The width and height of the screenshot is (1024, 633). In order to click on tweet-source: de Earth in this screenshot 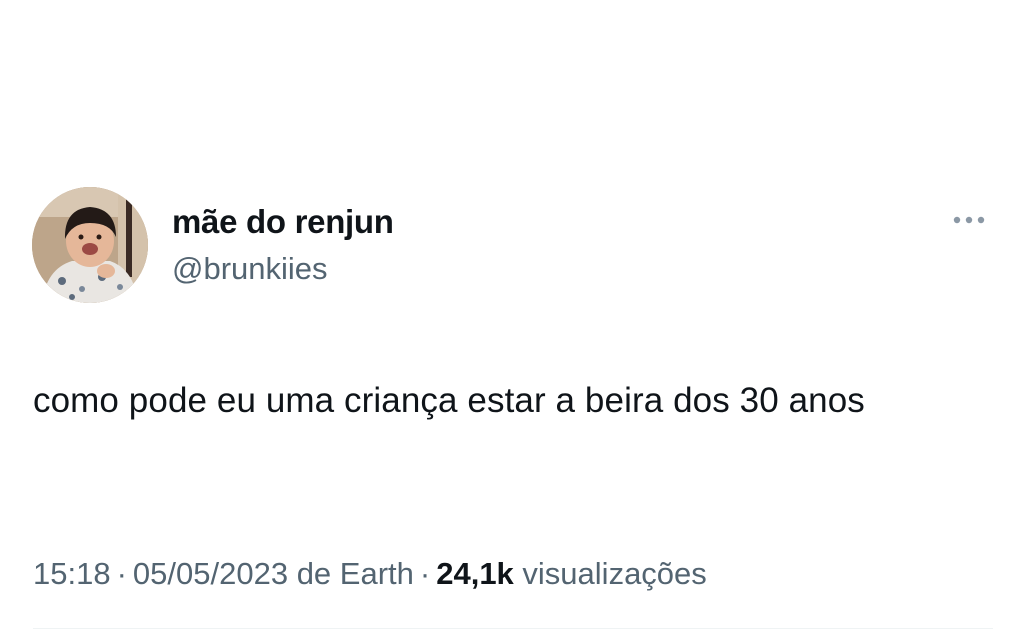, I will do `click(355, 573)`.